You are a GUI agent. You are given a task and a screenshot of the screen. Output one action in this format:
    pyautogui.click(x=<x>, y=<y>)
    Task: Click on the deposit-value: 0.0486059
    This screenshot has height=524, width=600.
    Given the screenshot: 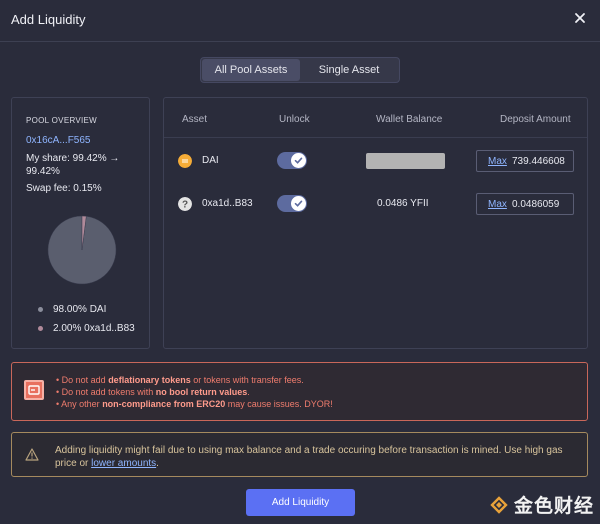 What is the action you would take?
    pyautogui.click(x=536, y=204)
    